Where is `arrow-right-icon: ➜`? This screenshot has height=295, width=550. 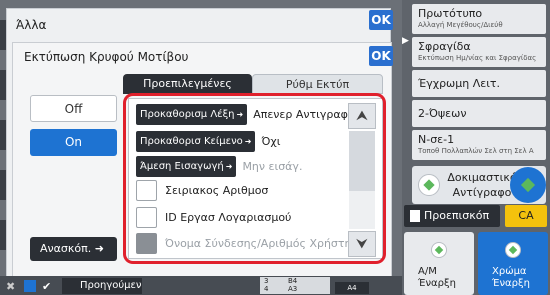 arrow-right-icon: ➜ is located at coordinates (99, 248).